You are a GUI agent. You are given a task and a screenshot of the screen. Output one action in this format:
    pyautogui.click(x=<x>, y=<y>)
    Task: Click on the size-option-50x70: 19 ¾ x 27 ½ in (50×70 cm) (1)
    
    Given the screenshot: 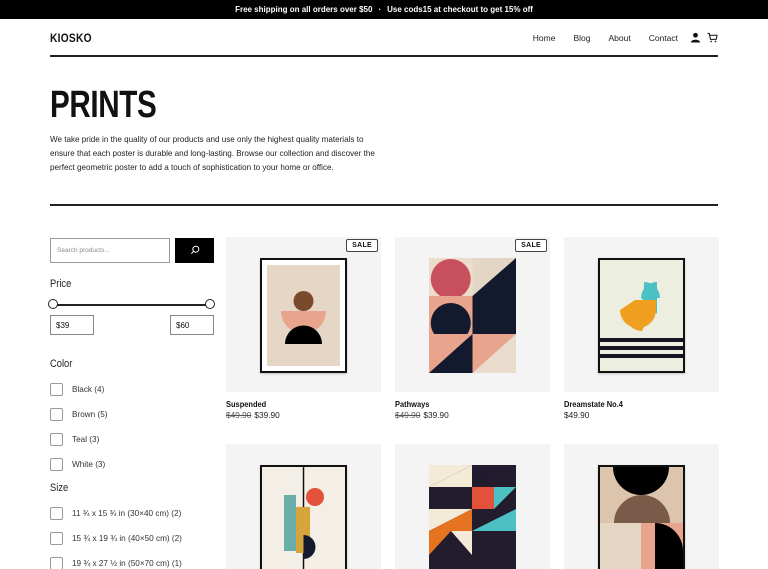 What is the action you would take?
    pyautogui.click(x=116, y=563)
    